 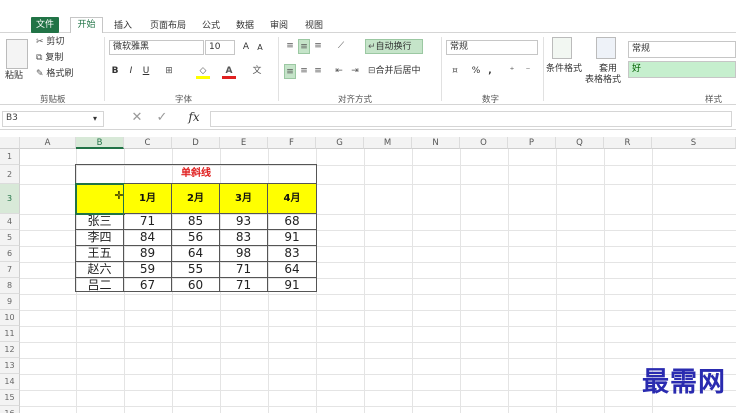 I want to click on font-color-button: A, so click(x=229, y=71).